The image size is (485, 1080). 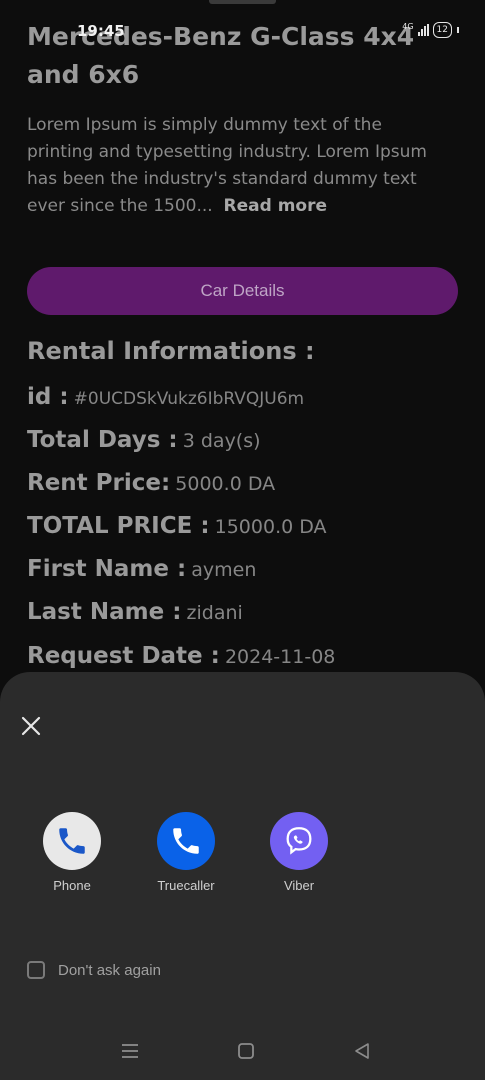 I want to click on rental-value: 2024-11-08, so click(x=280, y=657).